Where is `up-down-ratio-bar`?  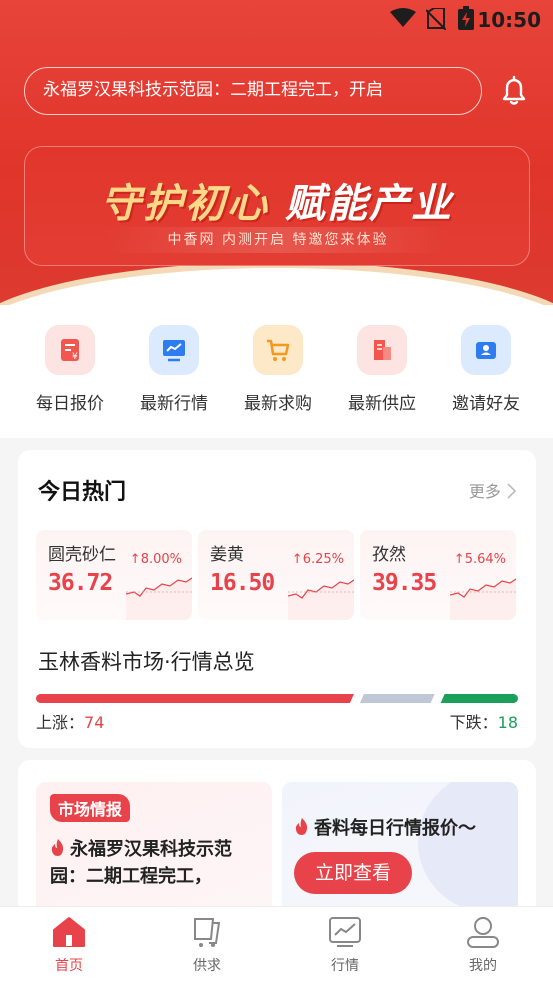
up-down-ratio-bar is located at coordinates (277, 698).